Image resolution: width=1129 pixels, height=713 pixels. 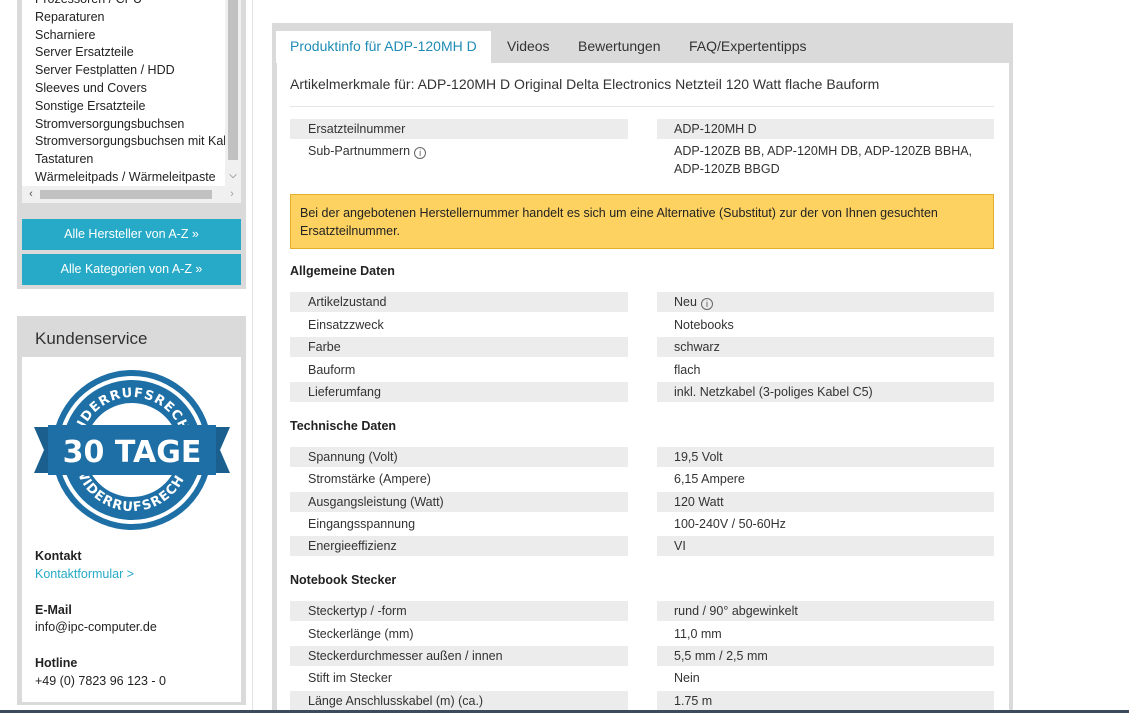 What do you see at coordinates (459, 347) in the screenshot?
I see `spec-key: Farbe` at bounding box center [459, 347].